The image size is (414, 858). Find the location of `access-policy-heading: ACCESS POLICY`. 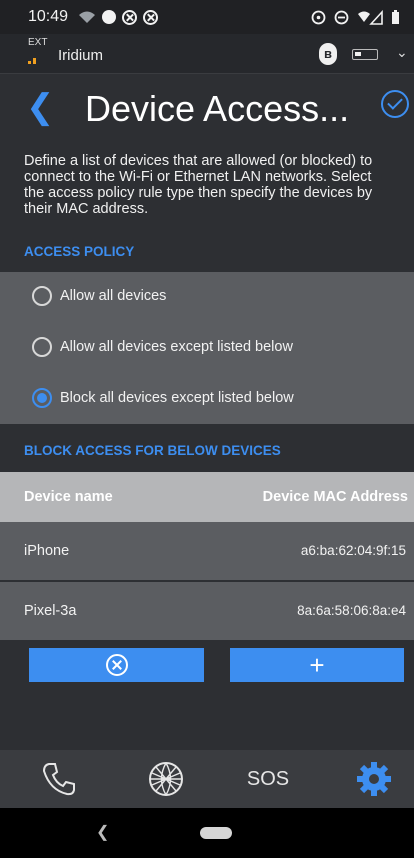

access-policy-heading: ACCESS POLICY is located at coordinates (79, 251).